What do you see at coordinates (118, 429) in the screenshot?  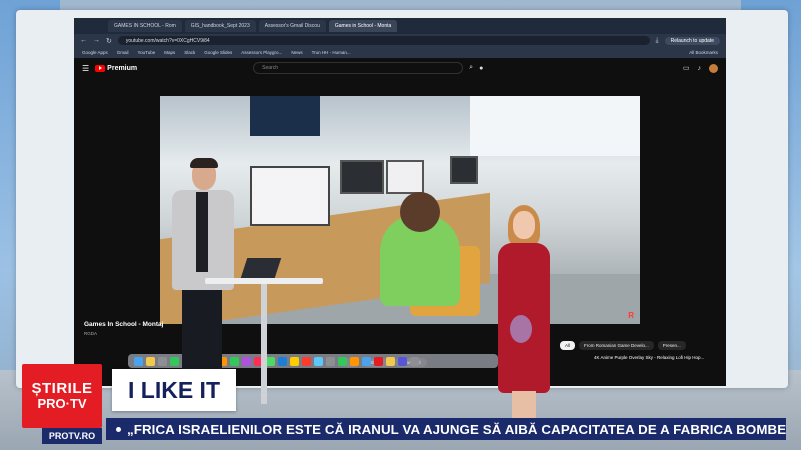 I see `ticker-bullet-icon` at bounding box center [118, 429].